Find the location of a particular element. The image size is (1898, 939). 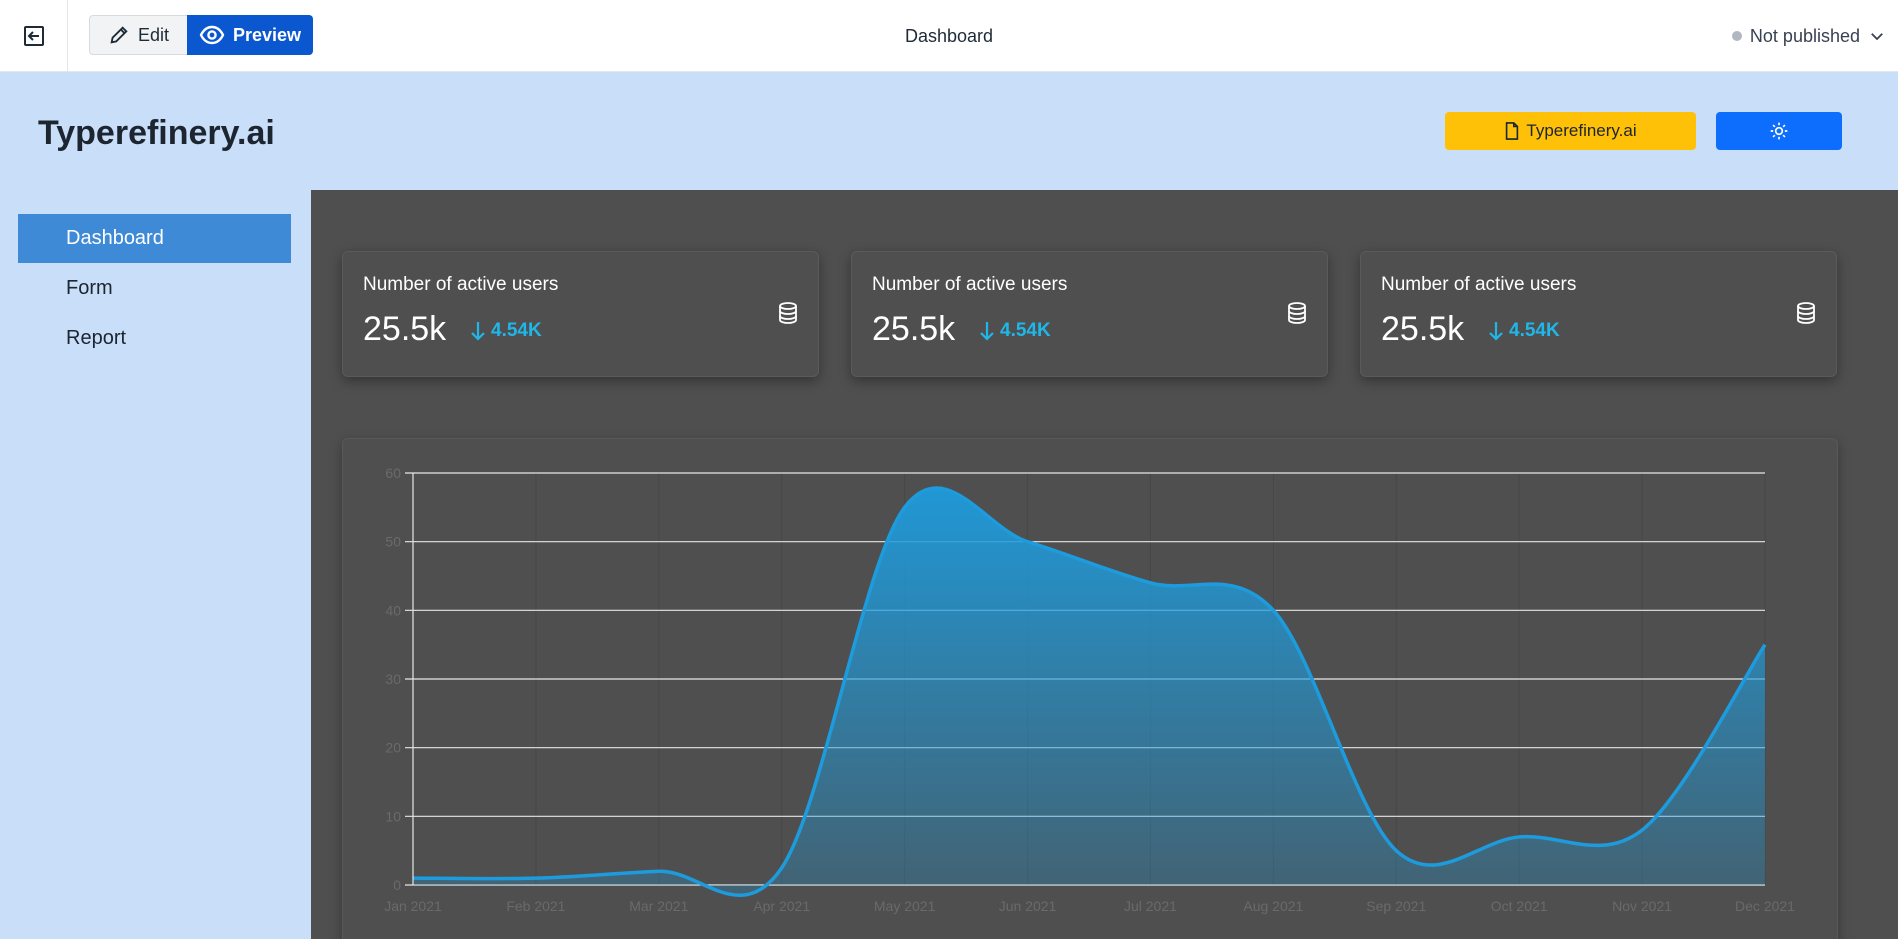

x-tick-label: Nov 2021 is located at coordinates (1642, 906).